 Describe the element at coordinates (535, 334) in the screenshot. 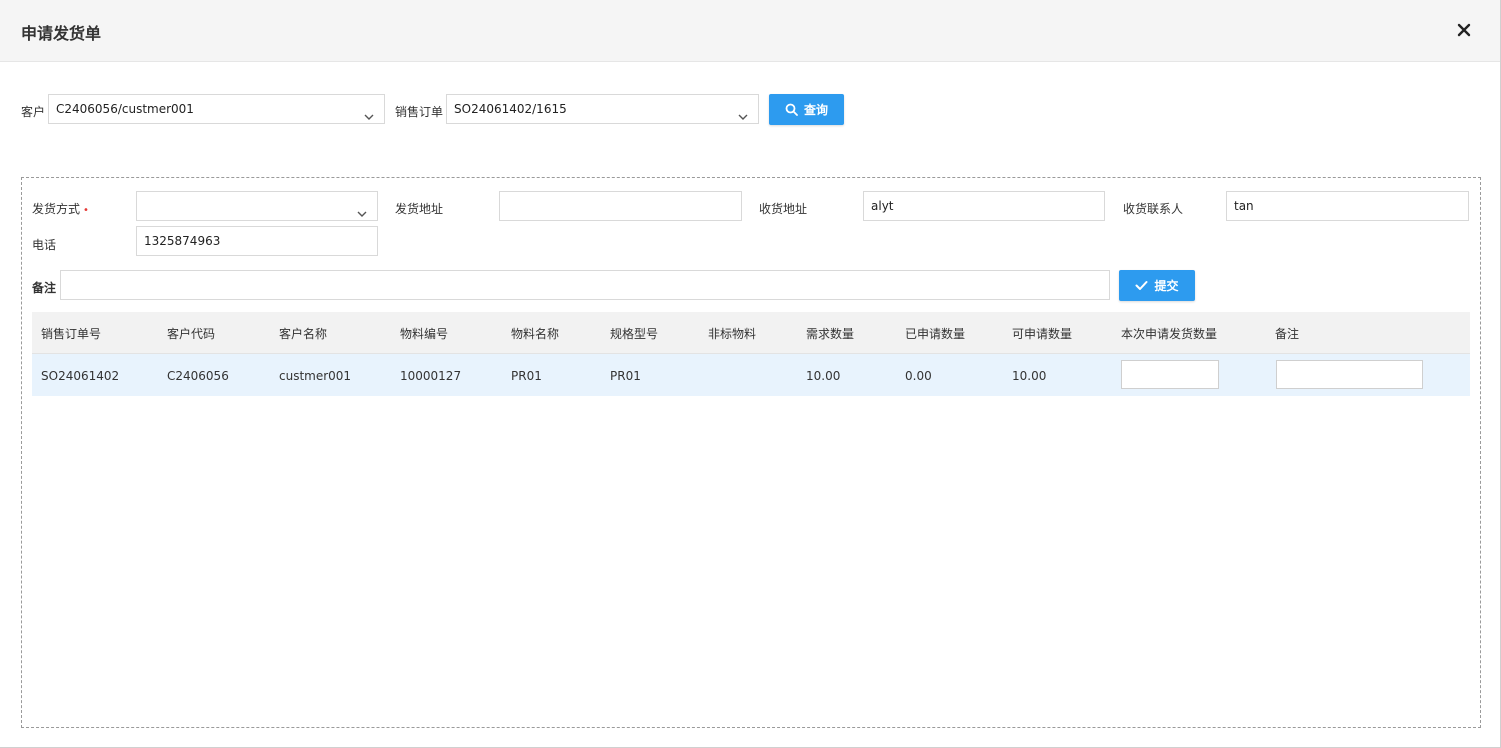

I see `column-header: 物料名称` at that location.